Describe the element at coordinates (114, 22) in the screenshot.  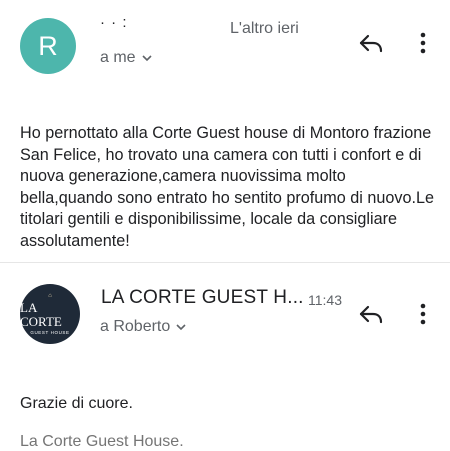
I see `sender-name: · · :` at that location.